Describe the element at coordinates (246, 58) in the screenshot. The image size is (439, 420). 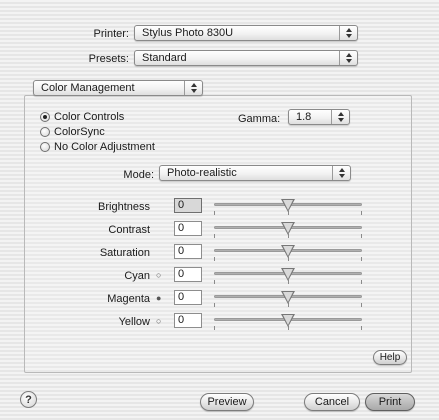
I see `presets-select: Standard` at that location.